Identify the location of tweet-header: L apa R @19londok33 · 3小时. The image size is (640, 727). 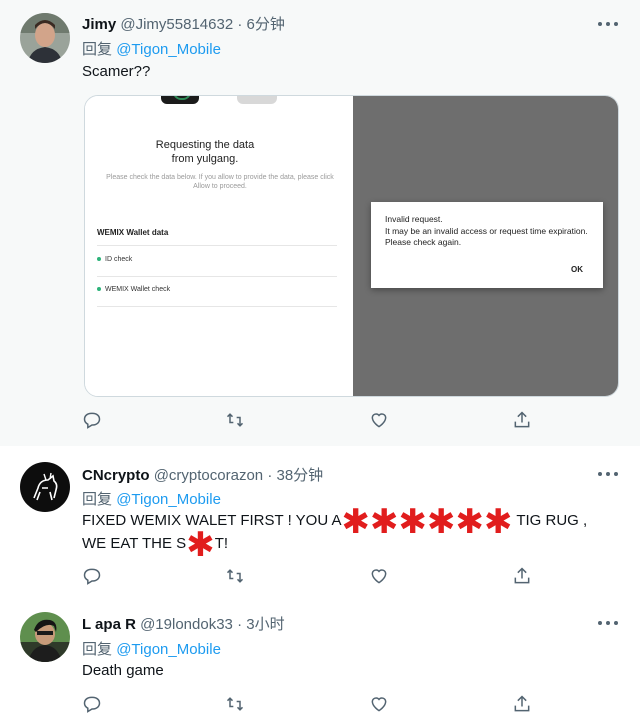
(183, 623).